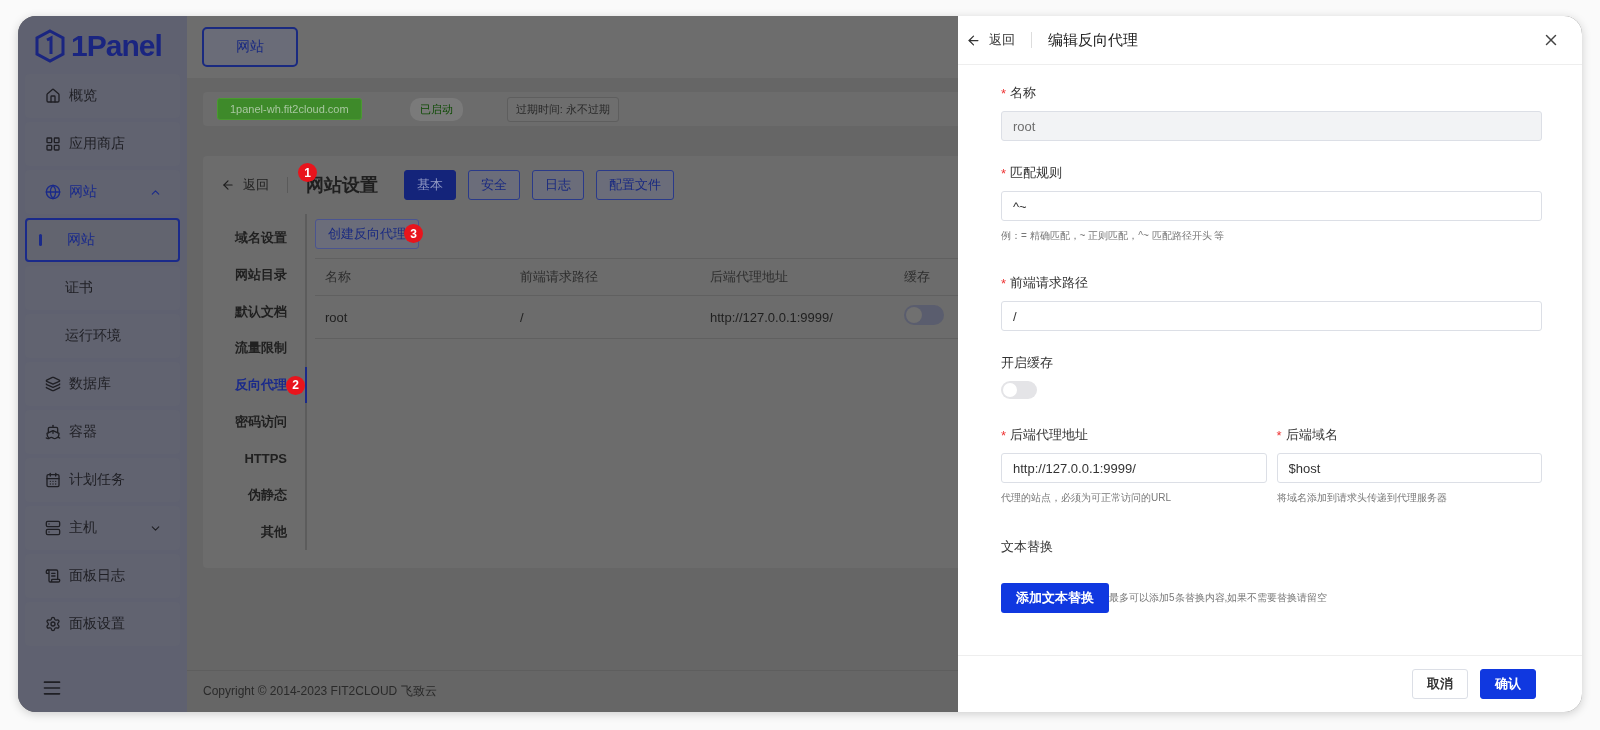  What do you see at coordinates (1218, 598) in the screenshot?
I see `replace-note: 最多可以添加5条替换内容,如果不需要替换请留空` at bounding box center [1218, 598].